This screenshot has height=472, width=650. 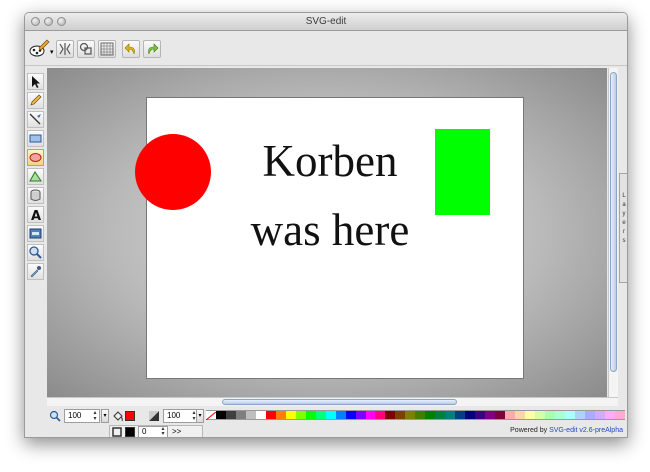 What do you see at coordinates (39, 49) in the screenshot?
I see `main-menu-button` at bounding box center [39, 49].